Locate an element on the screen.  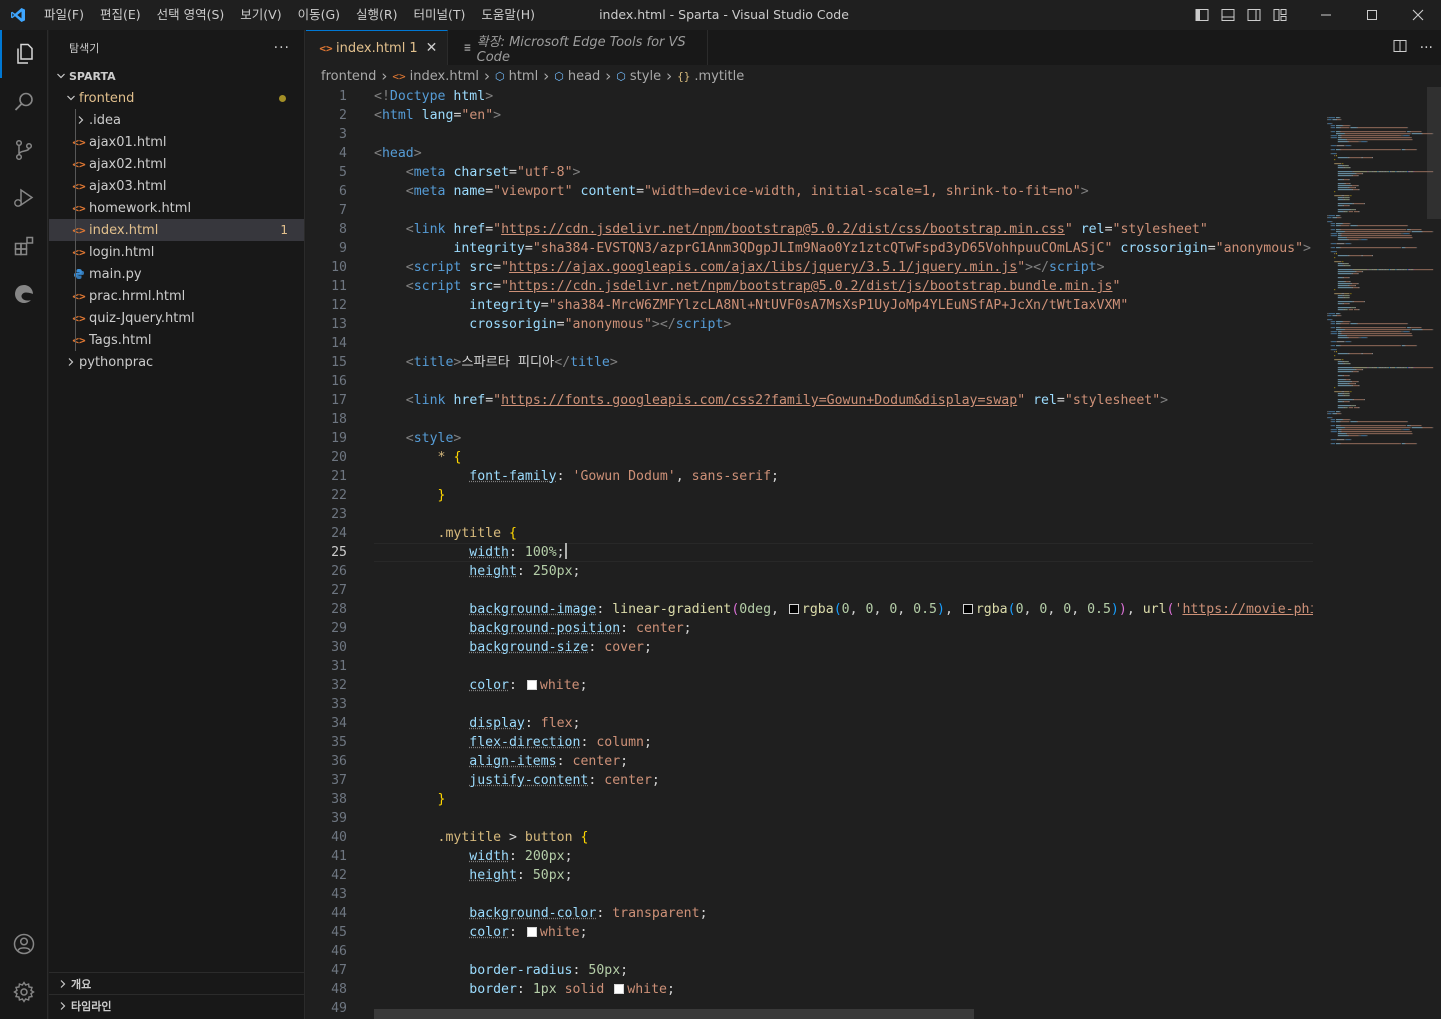
scrollbar-thumb is located at coordinates (1434, 153).